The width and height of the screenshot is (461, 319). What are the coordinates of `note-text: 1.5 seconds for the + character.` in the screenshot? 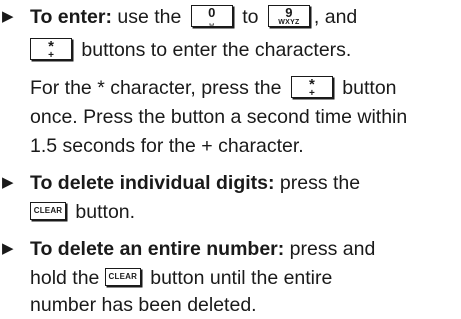 It's located at (167, 146).